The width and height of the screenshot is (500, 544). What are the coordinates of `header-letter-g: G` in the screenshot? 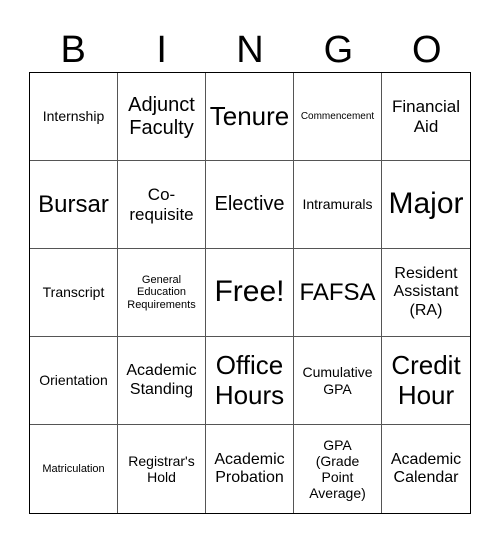 It's located at (338, 50).